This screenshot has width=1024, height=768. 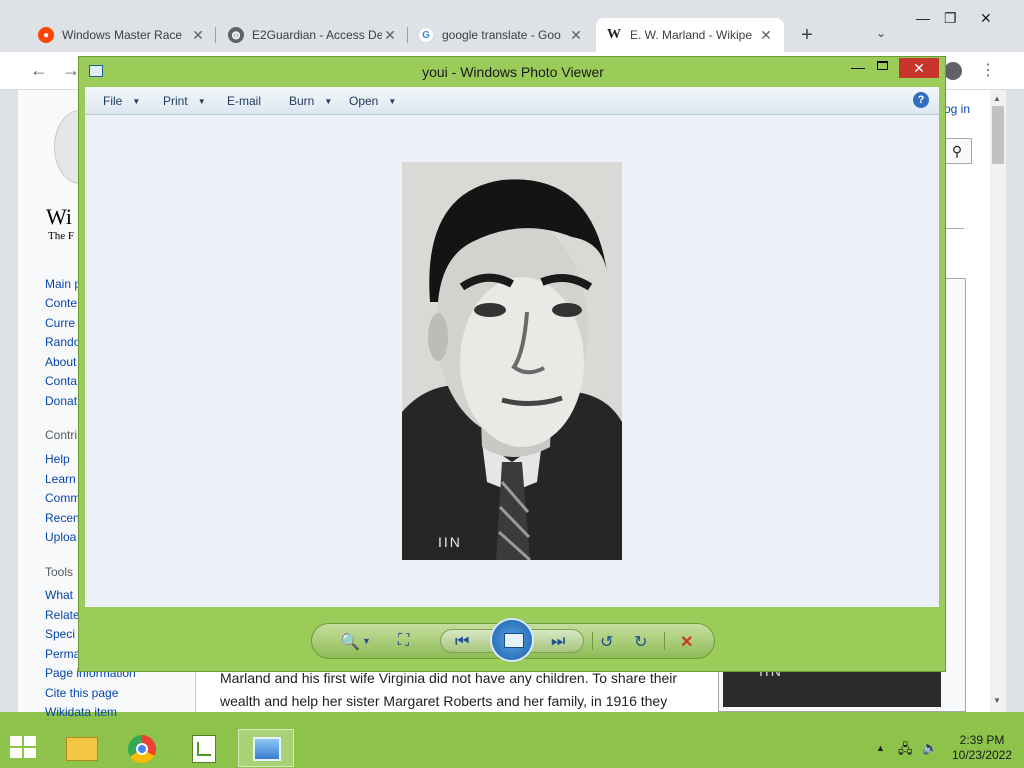 What do you see at coordinates (982, 740) in the screenshot?
I see `clock-time: 2:39 PM` at bounding box center [982, 740].